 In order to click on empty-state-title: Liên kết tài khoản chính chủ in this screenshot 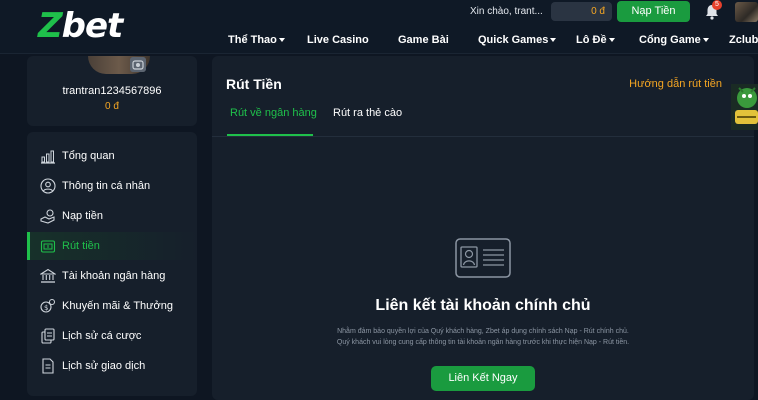, I will do `click(483, 305)`.